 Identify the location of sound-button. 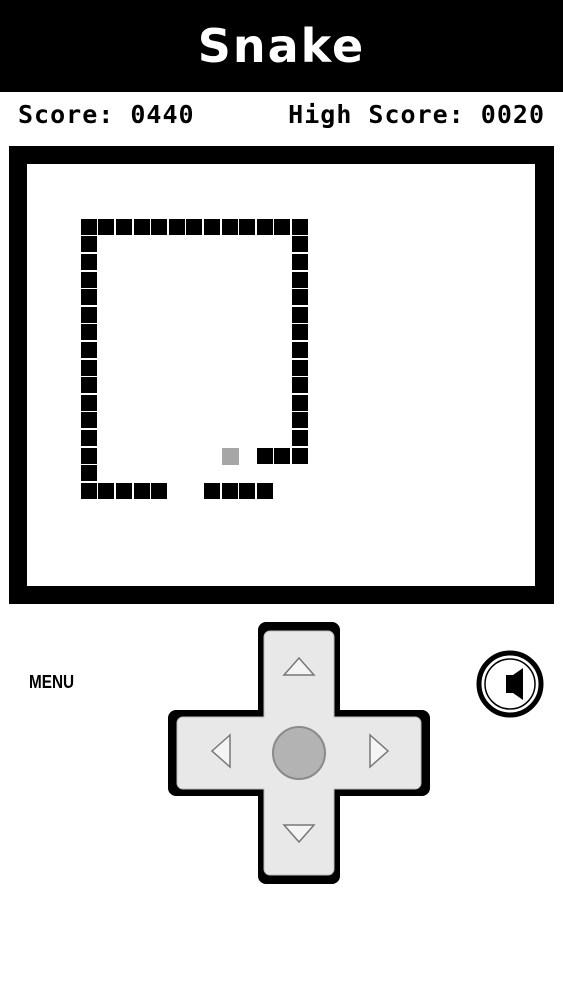
(510, 684).